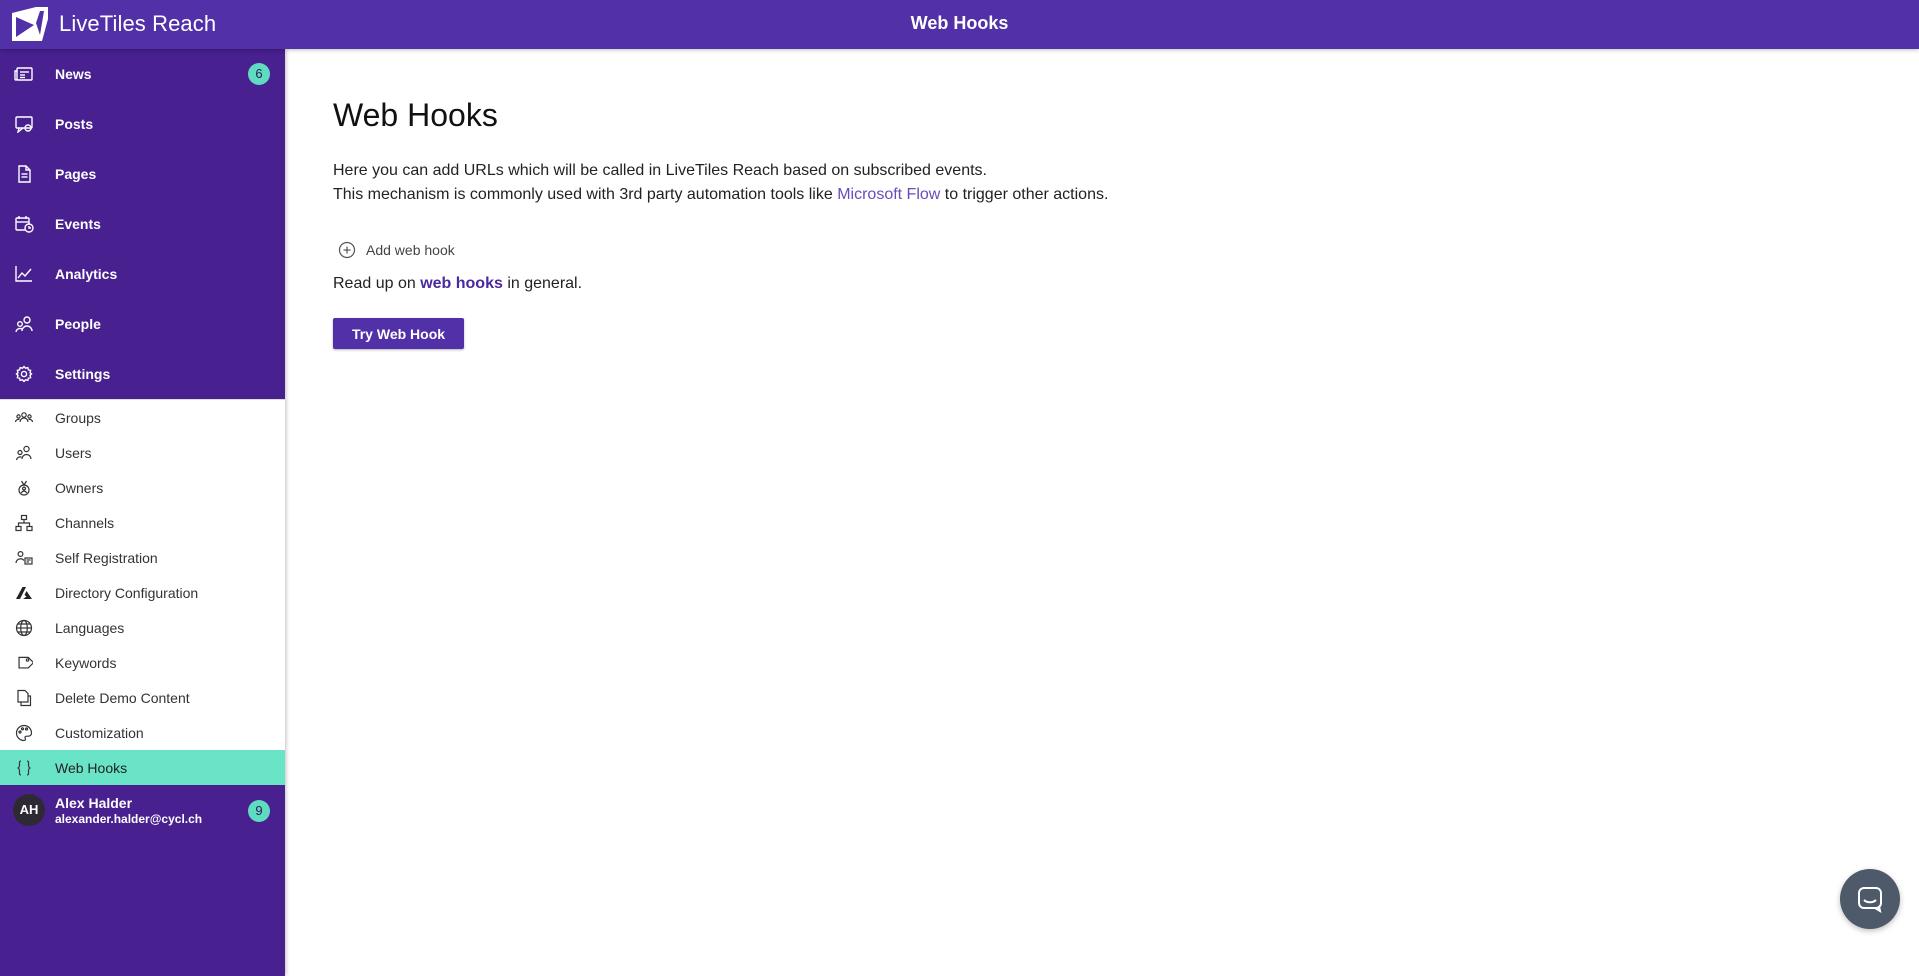 The image size is (1919, 976). What do you see at coordinates (24, 628) in the screenshot?
I see `globe-icon` at bounding box center [24, 628].